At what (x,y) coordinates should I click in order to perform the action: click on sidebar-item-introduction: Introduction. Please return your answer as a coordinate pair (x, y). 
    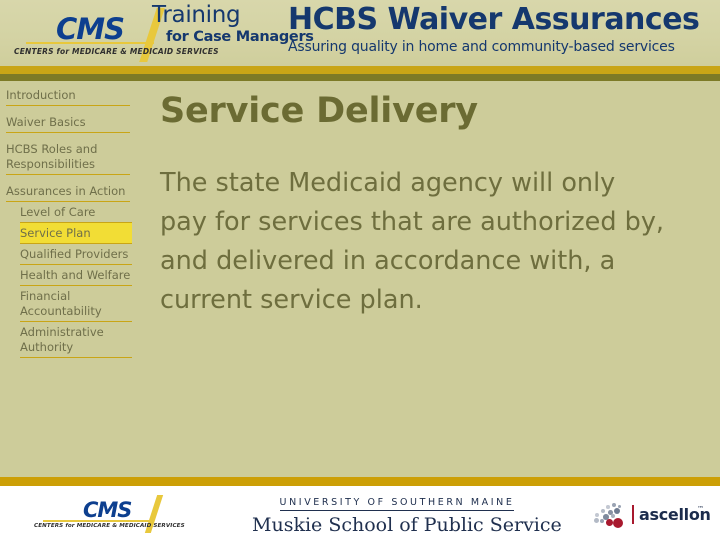
    Looking at the image, I should click on (68, 95).